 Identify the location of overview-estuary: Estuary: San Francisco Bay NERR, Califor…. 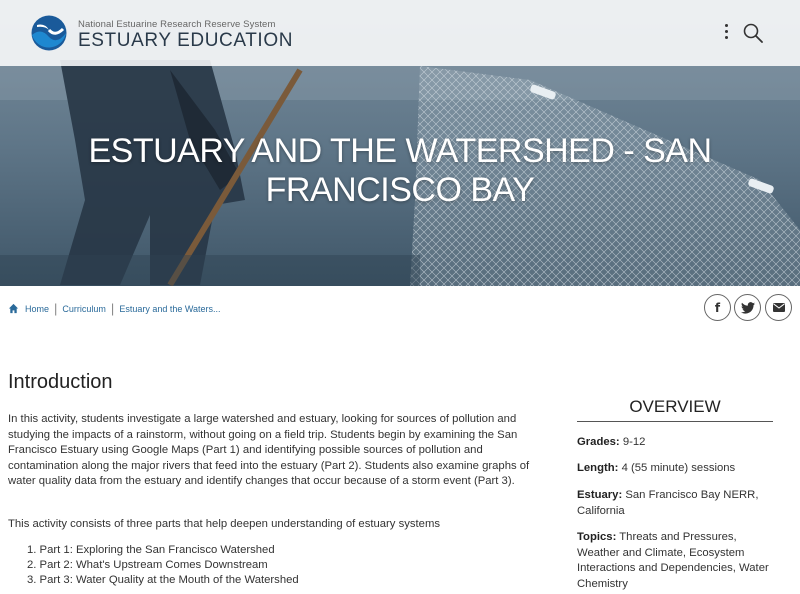
(679, 503).